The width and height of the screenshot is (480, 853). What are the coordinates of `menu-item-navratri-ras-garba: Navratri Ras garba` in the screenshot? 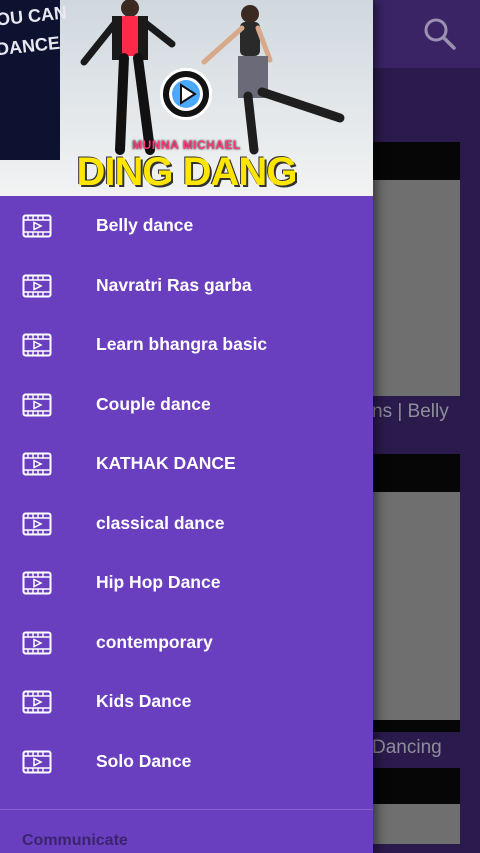 It's located at (186, 286).